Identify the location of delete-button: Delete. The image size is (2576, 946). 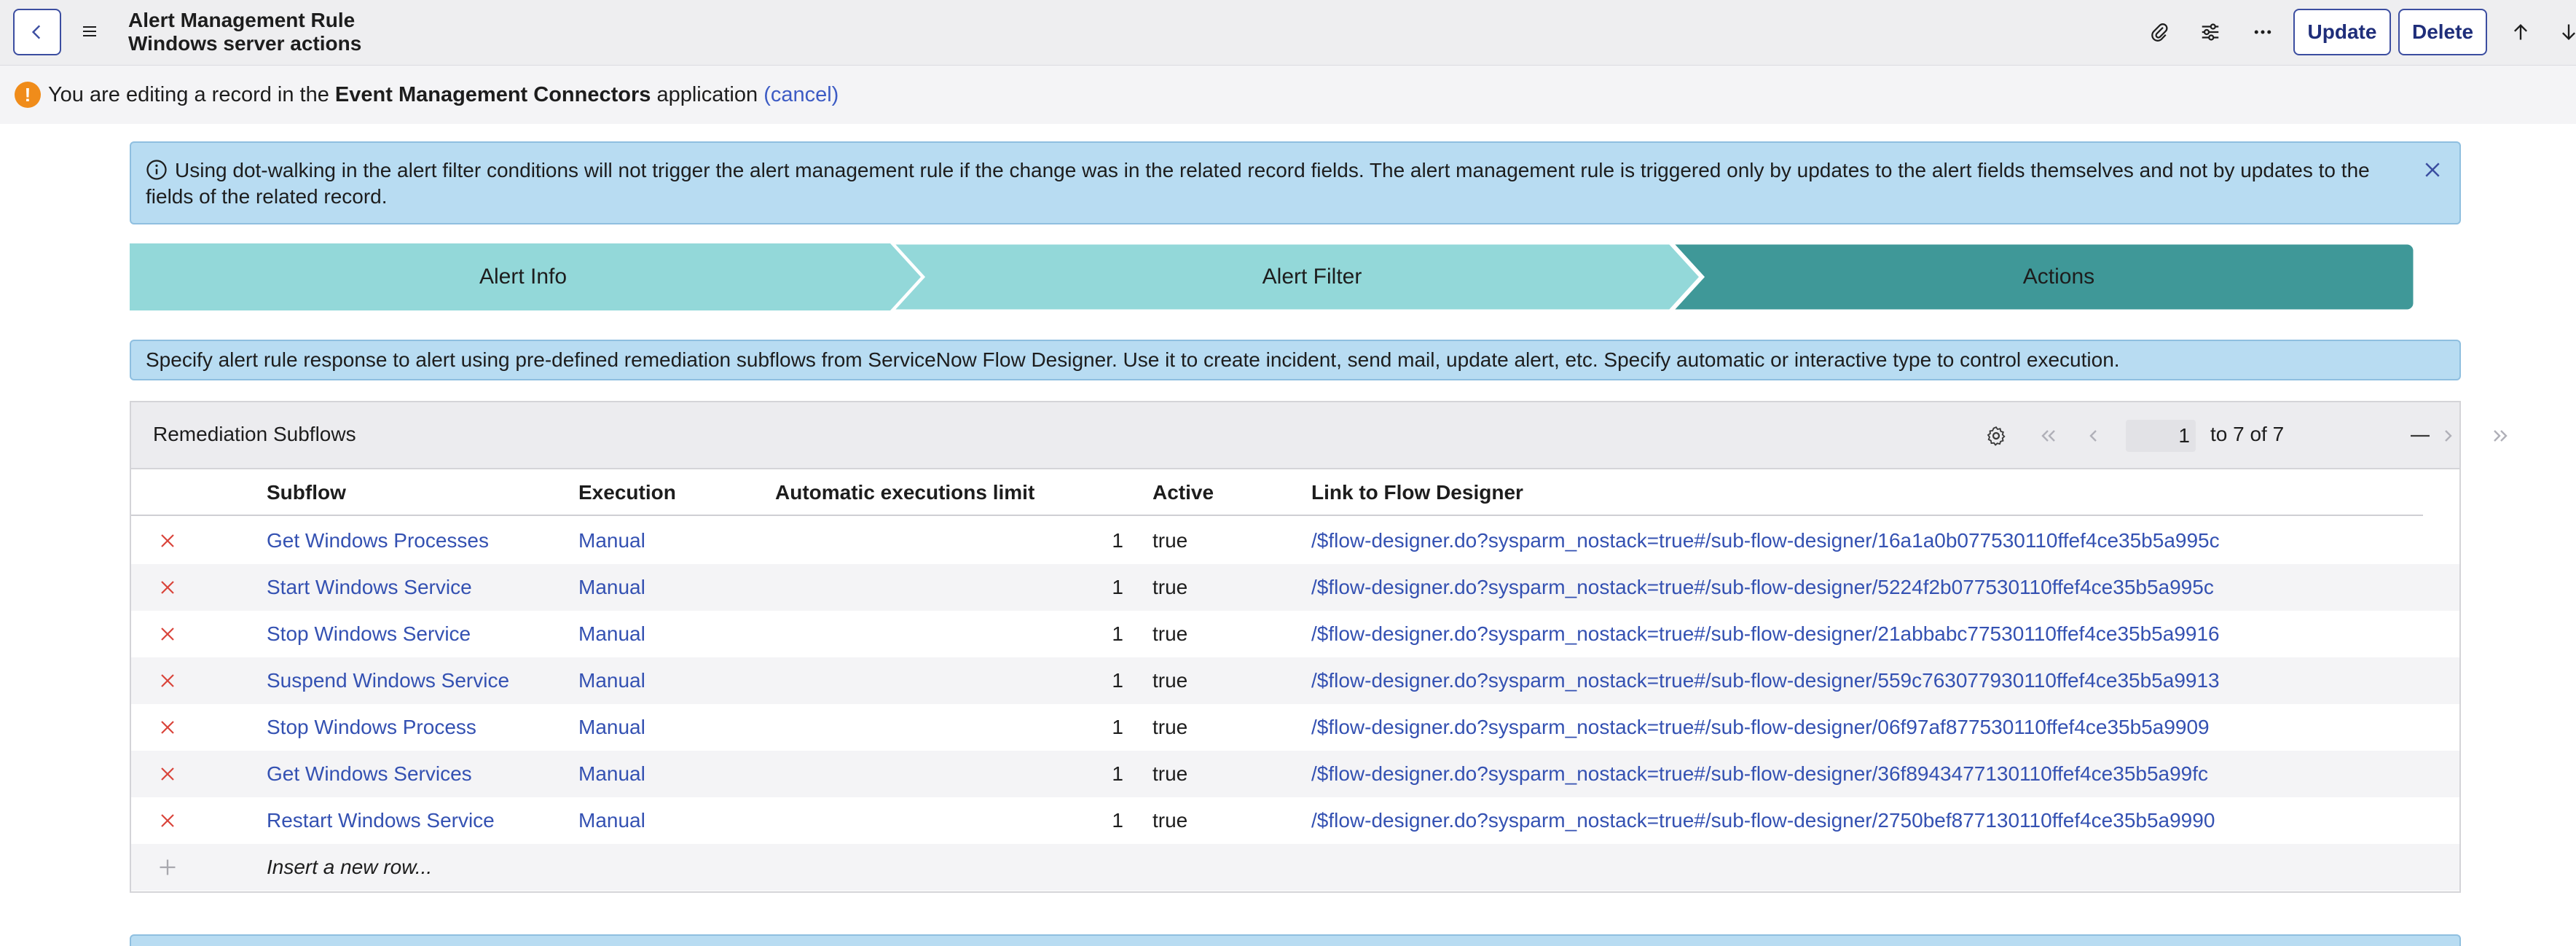
(2442, 32).